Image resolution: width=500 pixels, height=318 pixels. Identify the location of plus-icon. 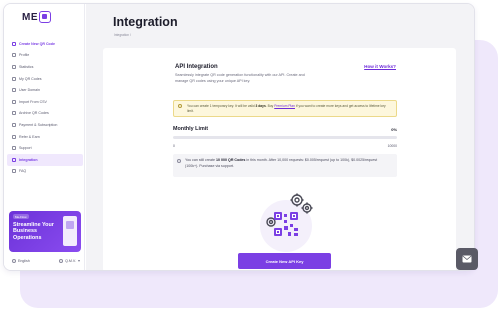
(14, 43).